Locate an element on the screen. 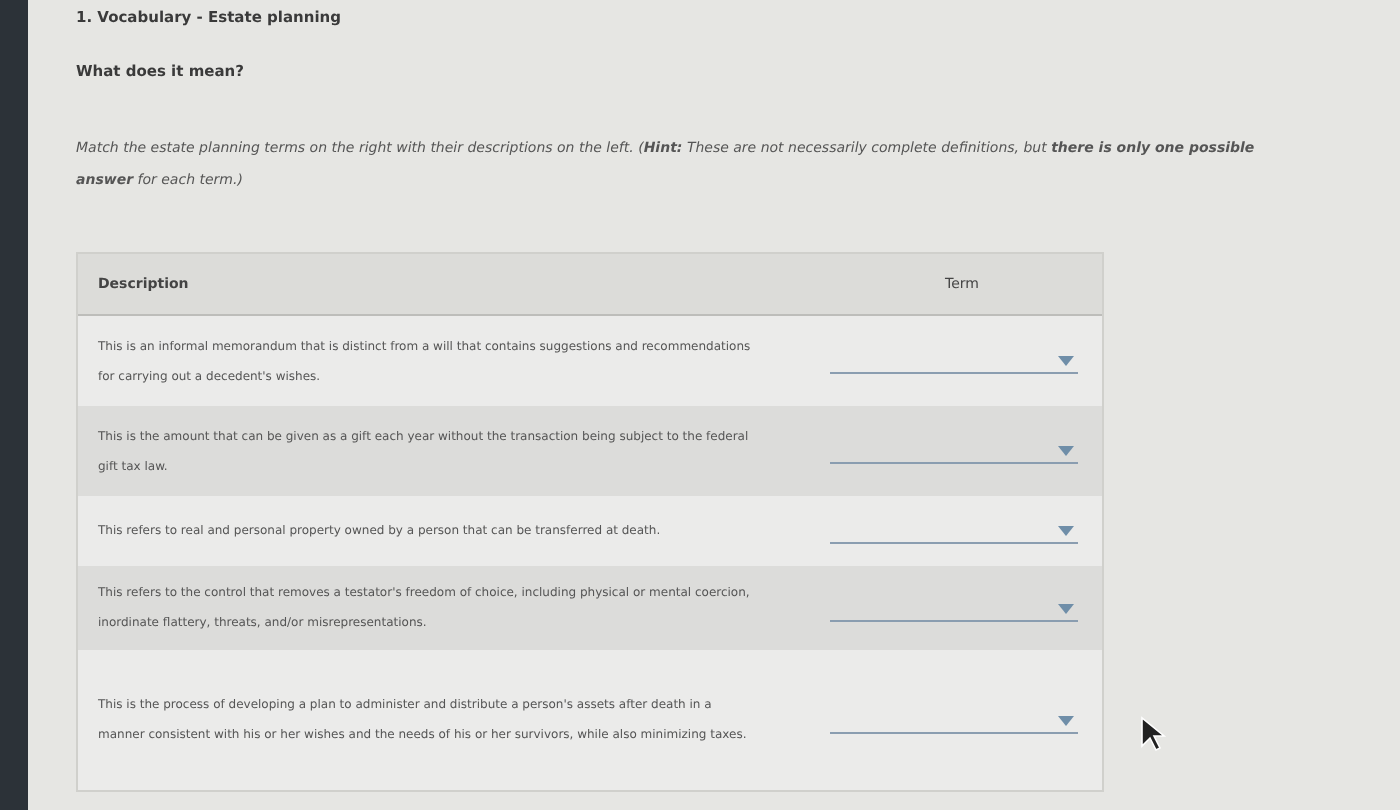  mouse-cursor-icon is located at coordinates (1154, 734).